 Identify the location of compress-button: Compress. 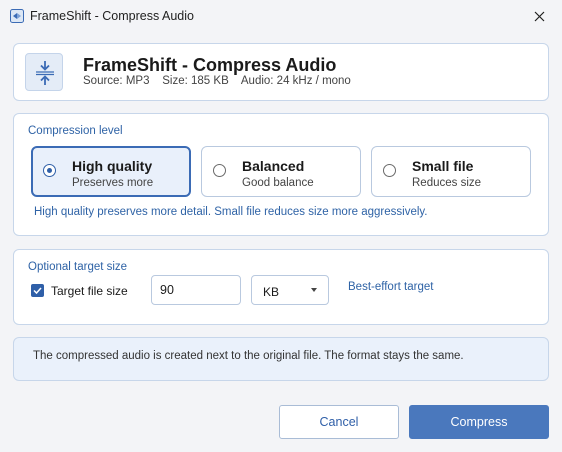
(479, 422).